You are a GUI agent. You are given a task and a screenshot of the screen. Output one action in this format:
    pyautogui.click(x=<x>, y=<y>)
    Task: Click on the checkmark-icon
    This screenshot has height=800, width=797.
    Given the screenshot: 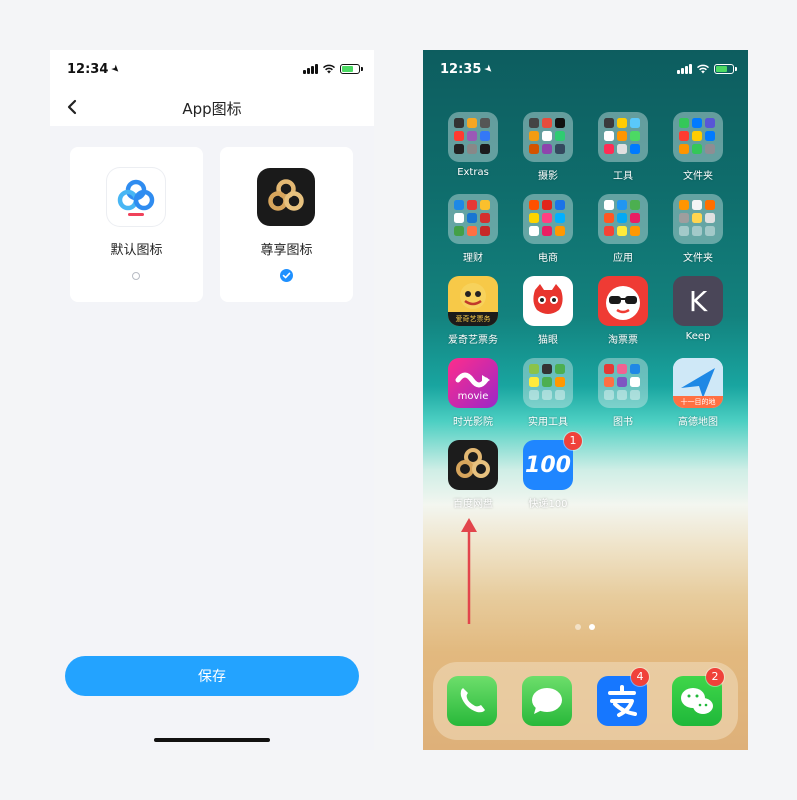 What is the action you would take?
    pyautogui.click(x=286, y=275)
    